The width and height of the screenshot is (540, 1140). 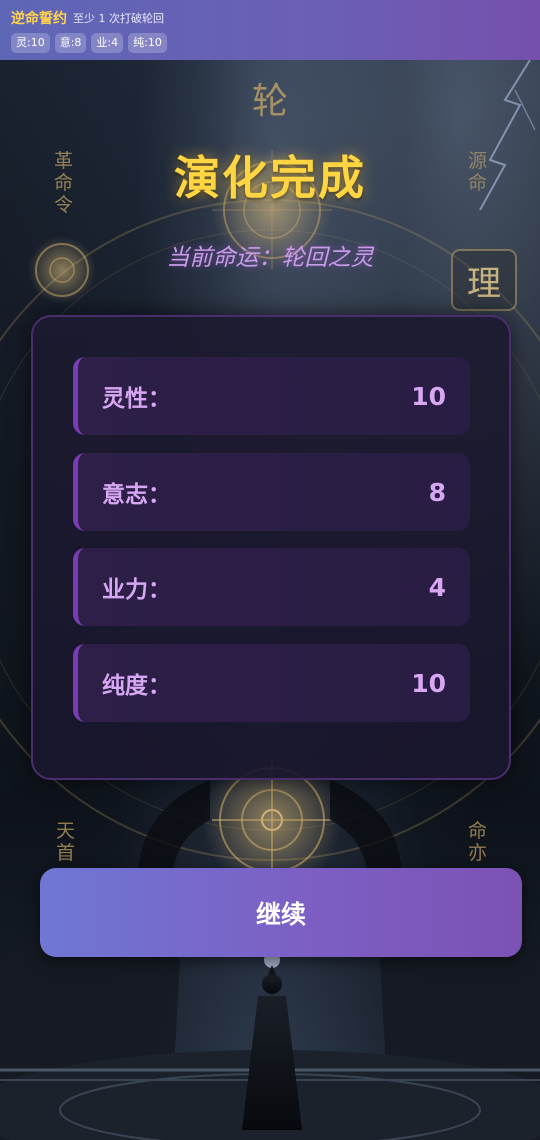 What do you see at coordinates (136, 686) in the screenshot?
I see `stat-label: 纯度：` at bounding box center [136, 686].